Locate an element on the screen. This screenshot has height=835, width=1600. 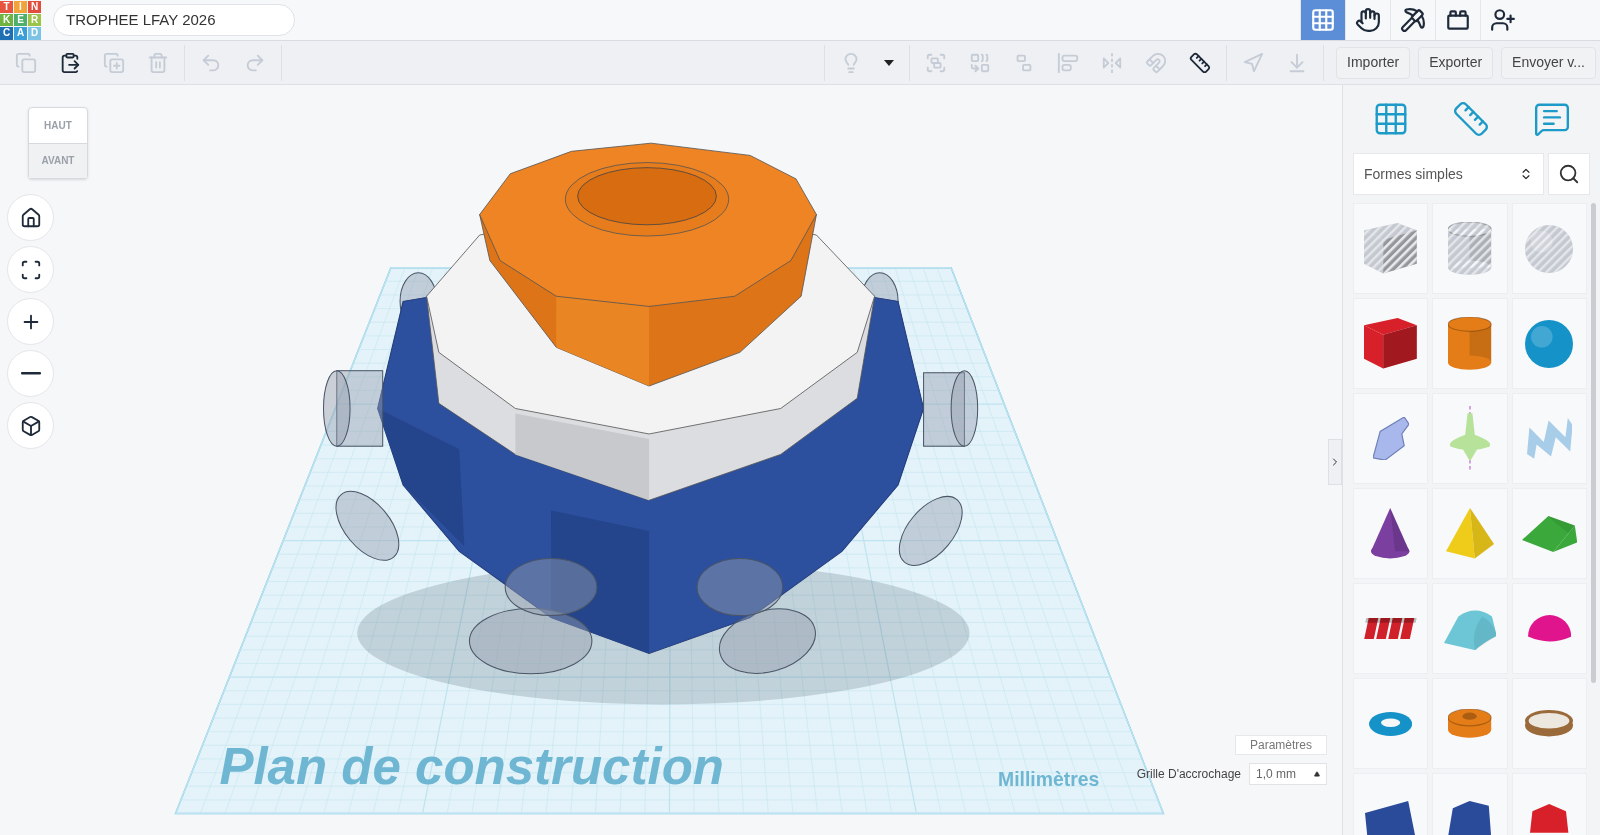
logo-letter: D is located at coordinates (34, 33).